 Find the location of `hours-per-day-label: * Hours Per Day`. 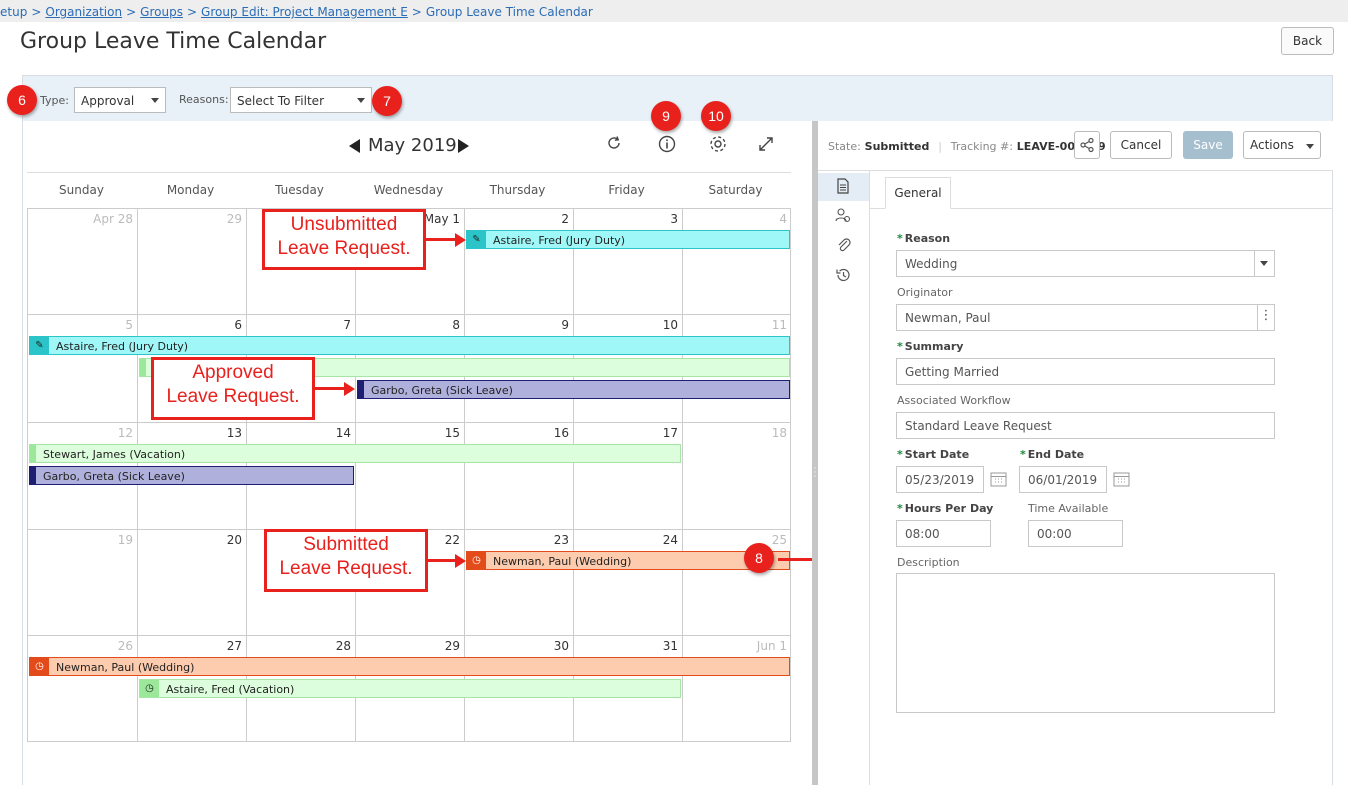

hours-per-day-label: * Hours Per Day is located at coordinates (945, 508).